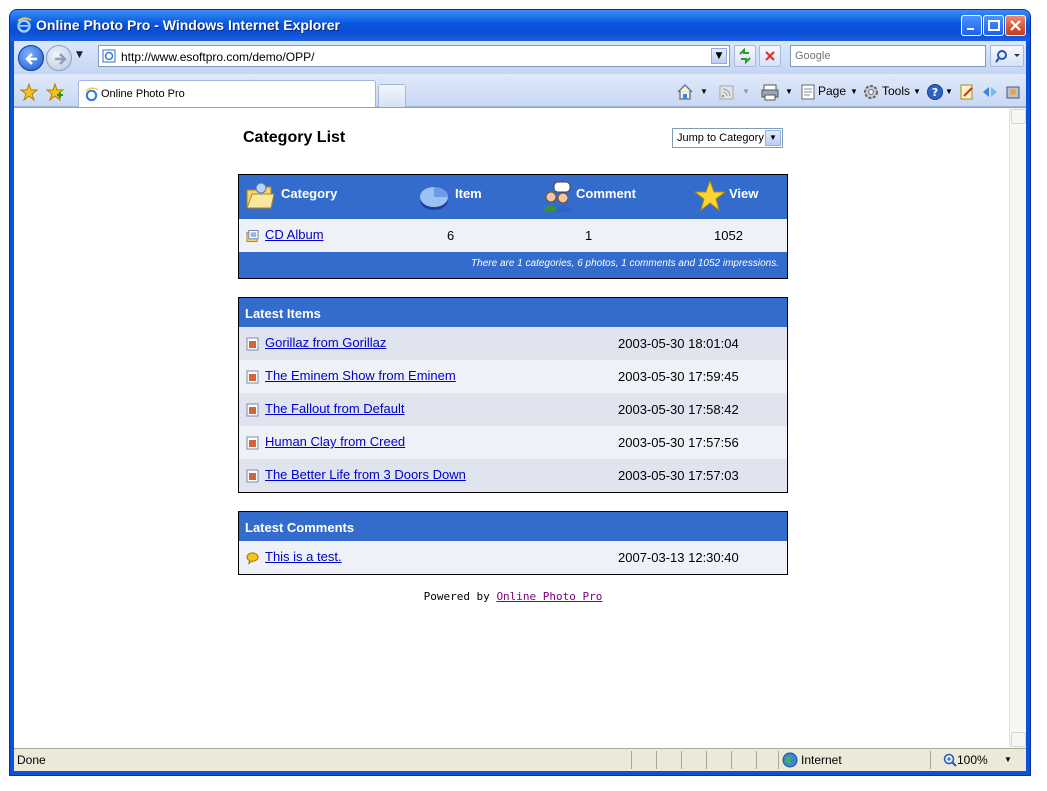 This screenshot has height=791, width=1047. I want to click on refresh-button, so click(745, 56).